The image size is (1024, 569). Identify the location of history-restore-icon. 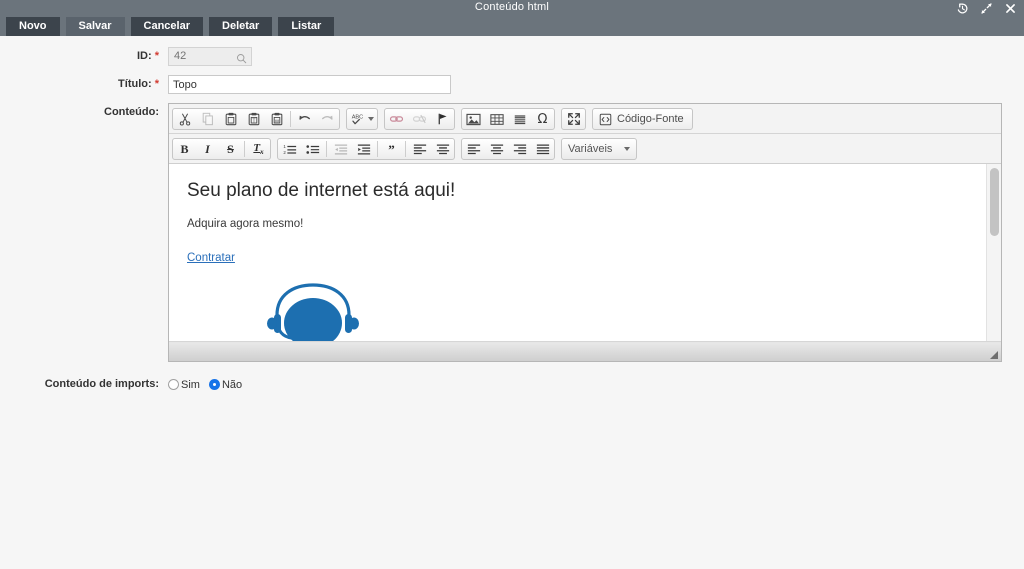
(962, 8).